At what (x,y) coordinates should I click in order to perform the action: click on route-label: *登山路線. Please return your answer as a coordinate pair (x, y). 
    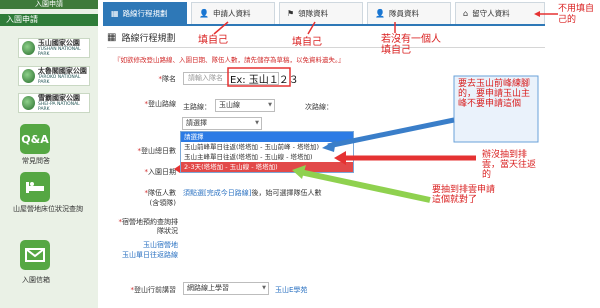
    Looking at the image, I should click on (160, 104).